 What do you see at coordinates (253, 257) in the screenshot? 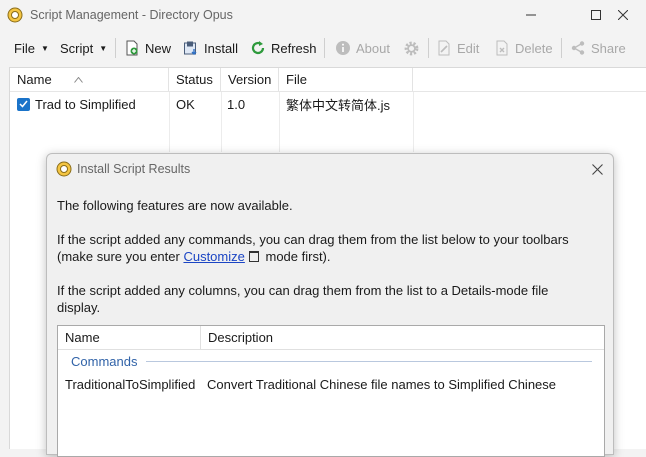
I see `window-icon` at bounding box center [253, 257].